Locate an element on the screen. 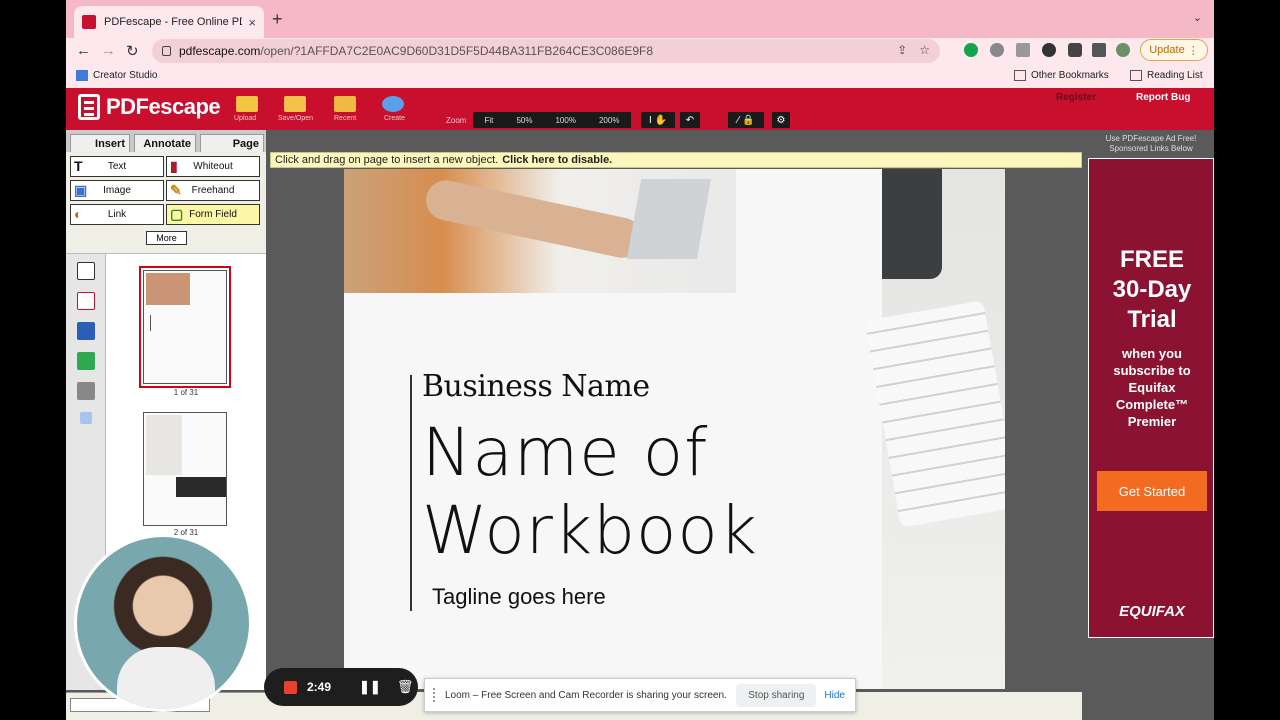 Image resolution: width=1280 pixels, height=720 pixels. upload-folder-icon is located at coordinates (247, 104).